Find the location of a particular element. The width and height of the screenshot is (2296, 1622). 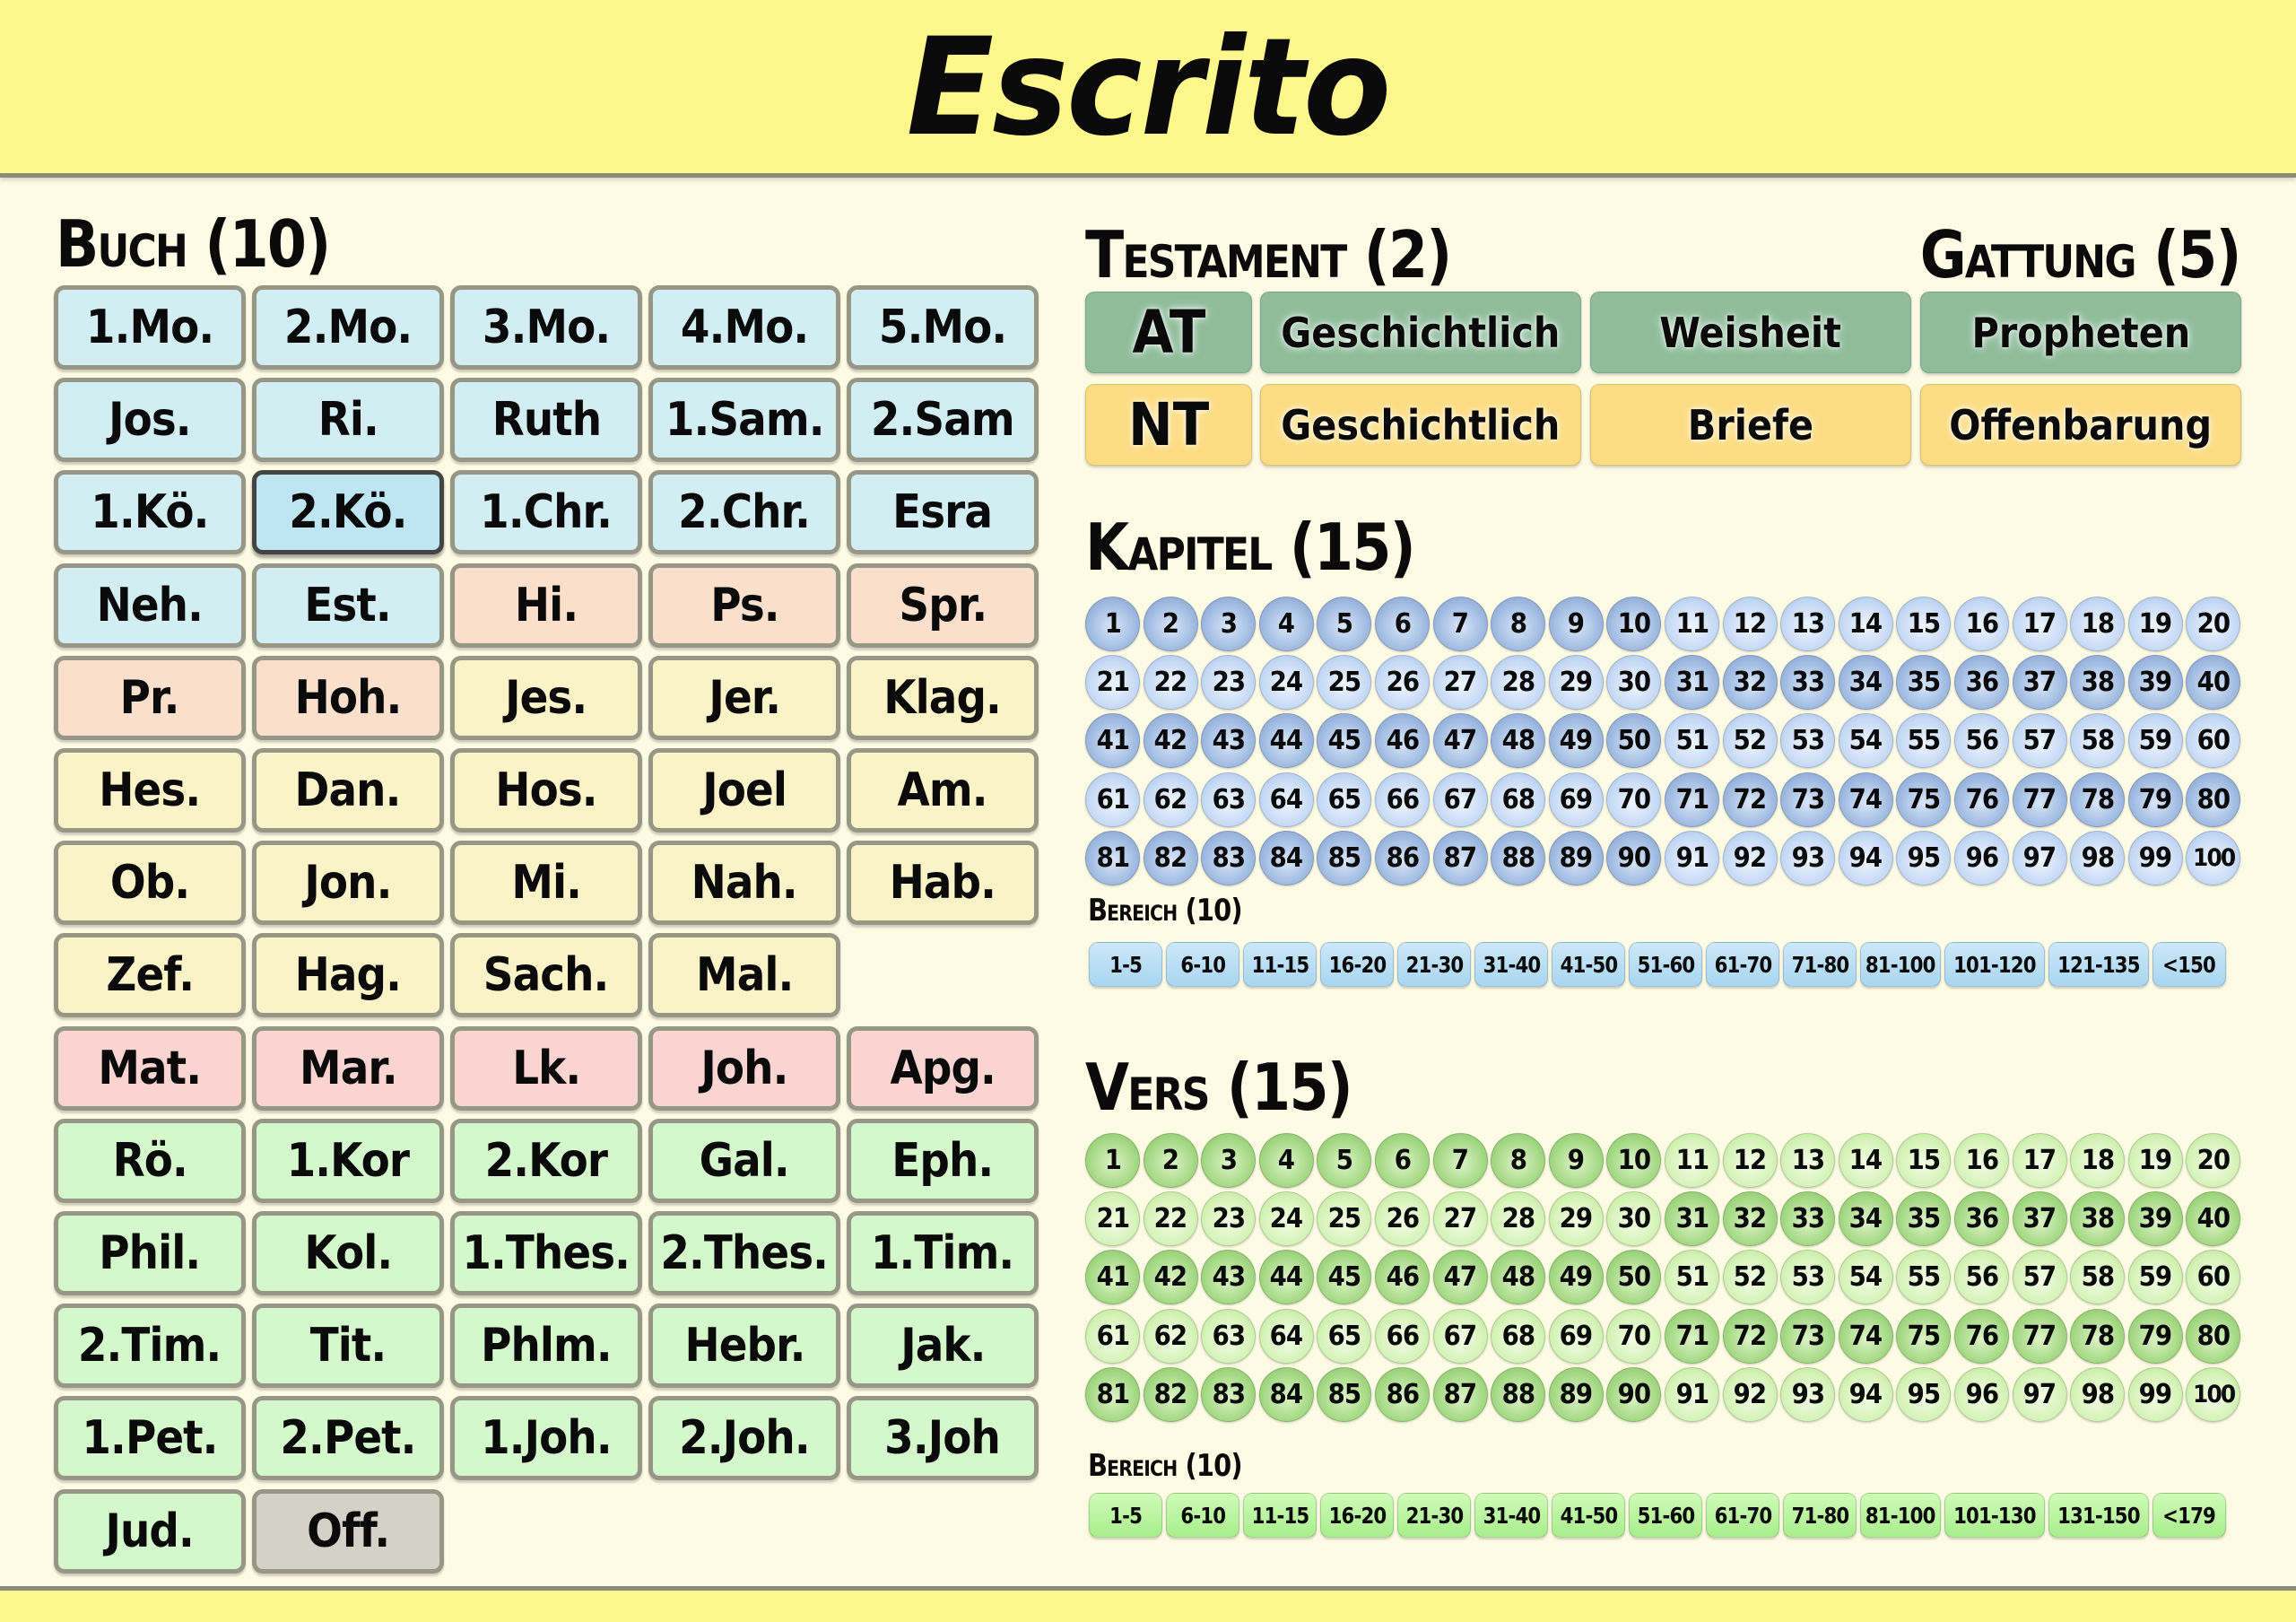

book-button-2-chr: 2.Chr. is located at coordinates (744, 512).